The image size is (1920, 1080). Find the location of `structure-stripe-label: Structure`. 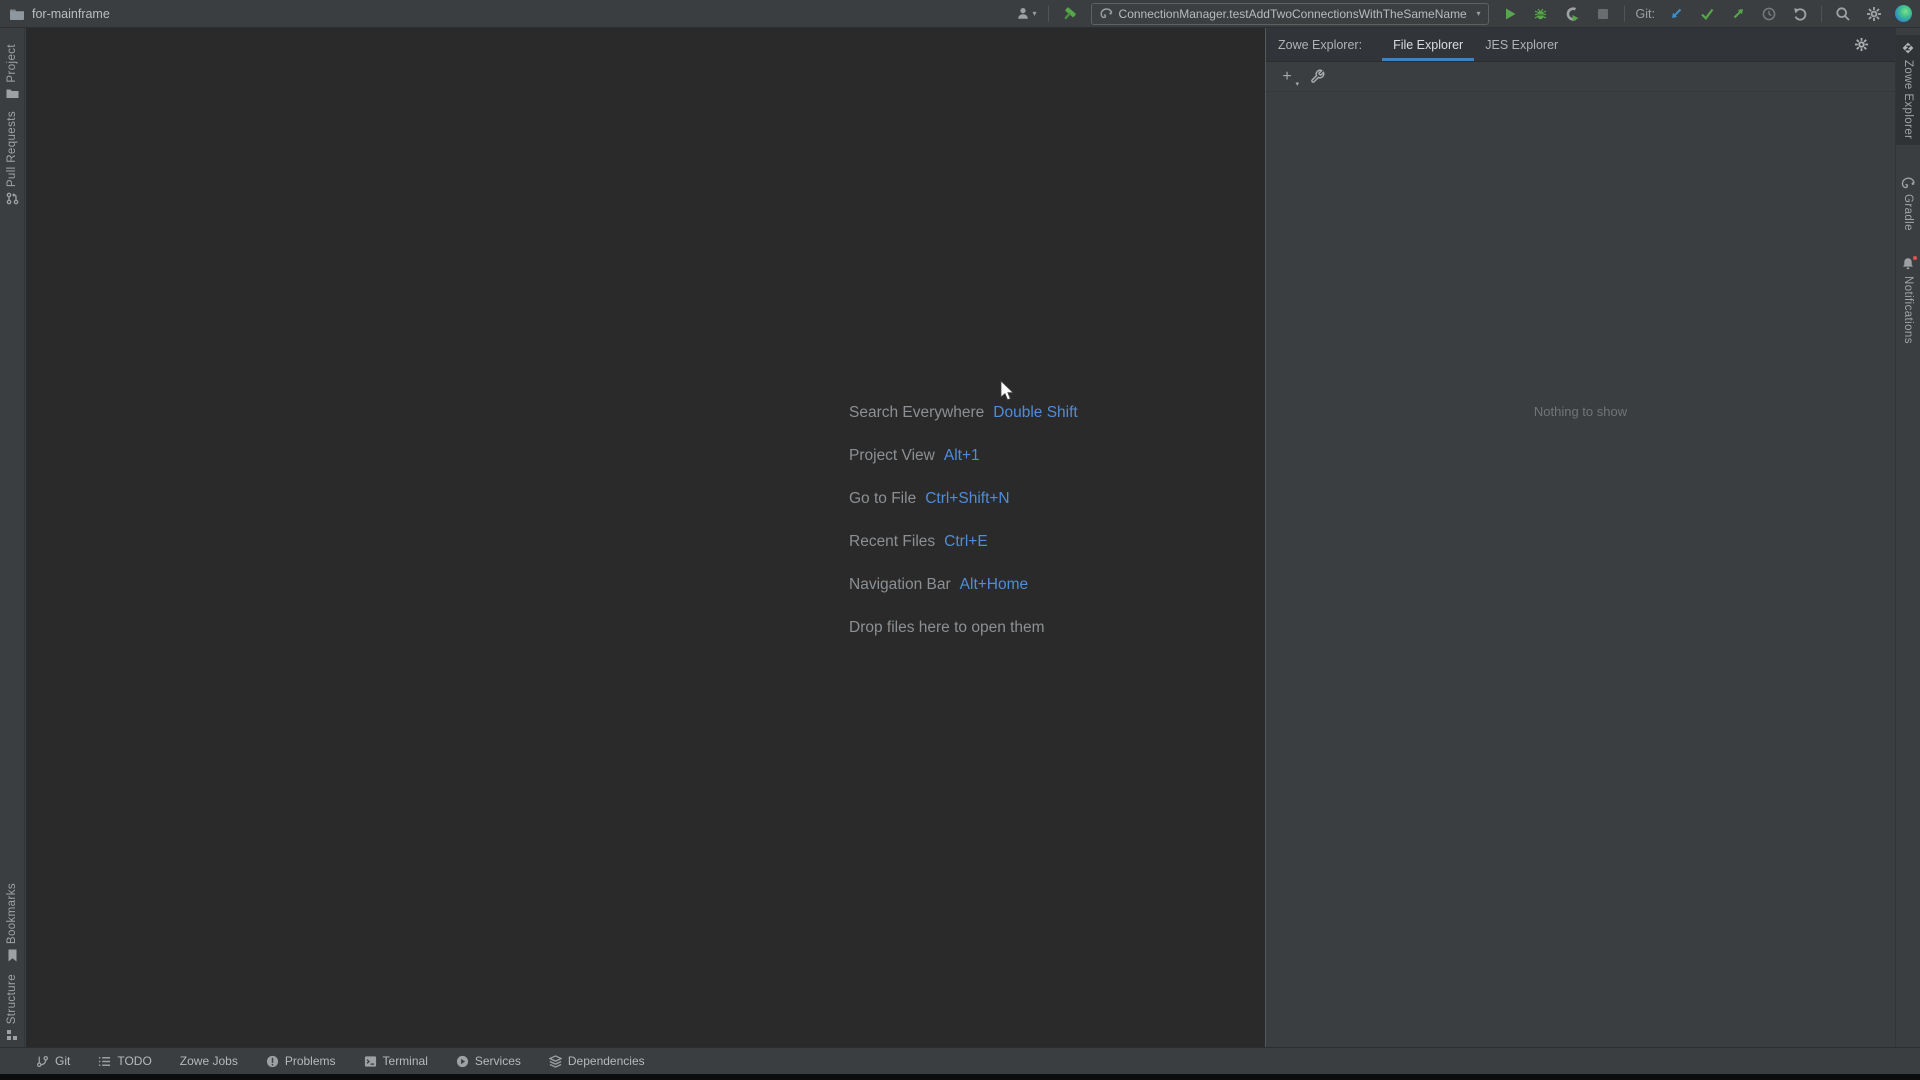

structure-stripe-label: Structure is located at coordinates (12, 998).